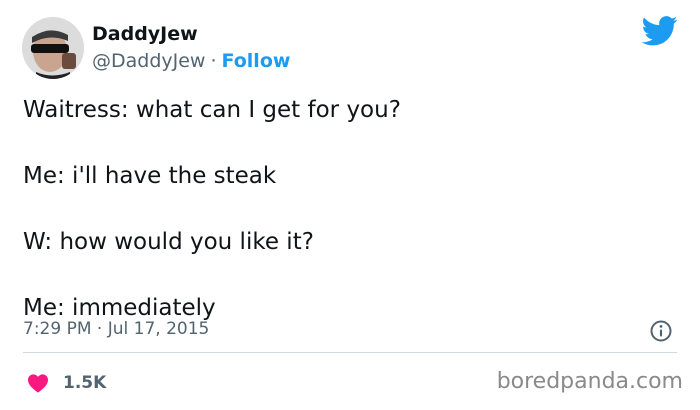  I want to click on twitter-bird-icon, so click(660, 31).